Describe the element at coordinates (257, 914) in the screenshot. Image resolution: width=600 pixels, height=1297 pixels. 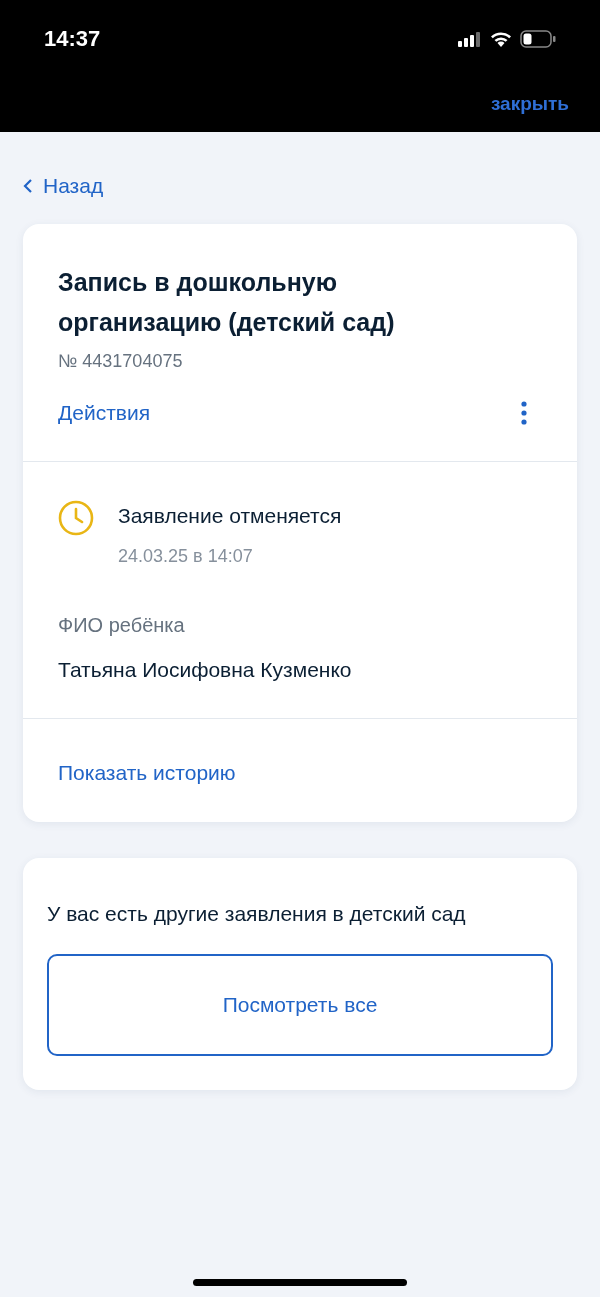
I see `info-text: У вас есть другие заявления в детский сад` at that location.